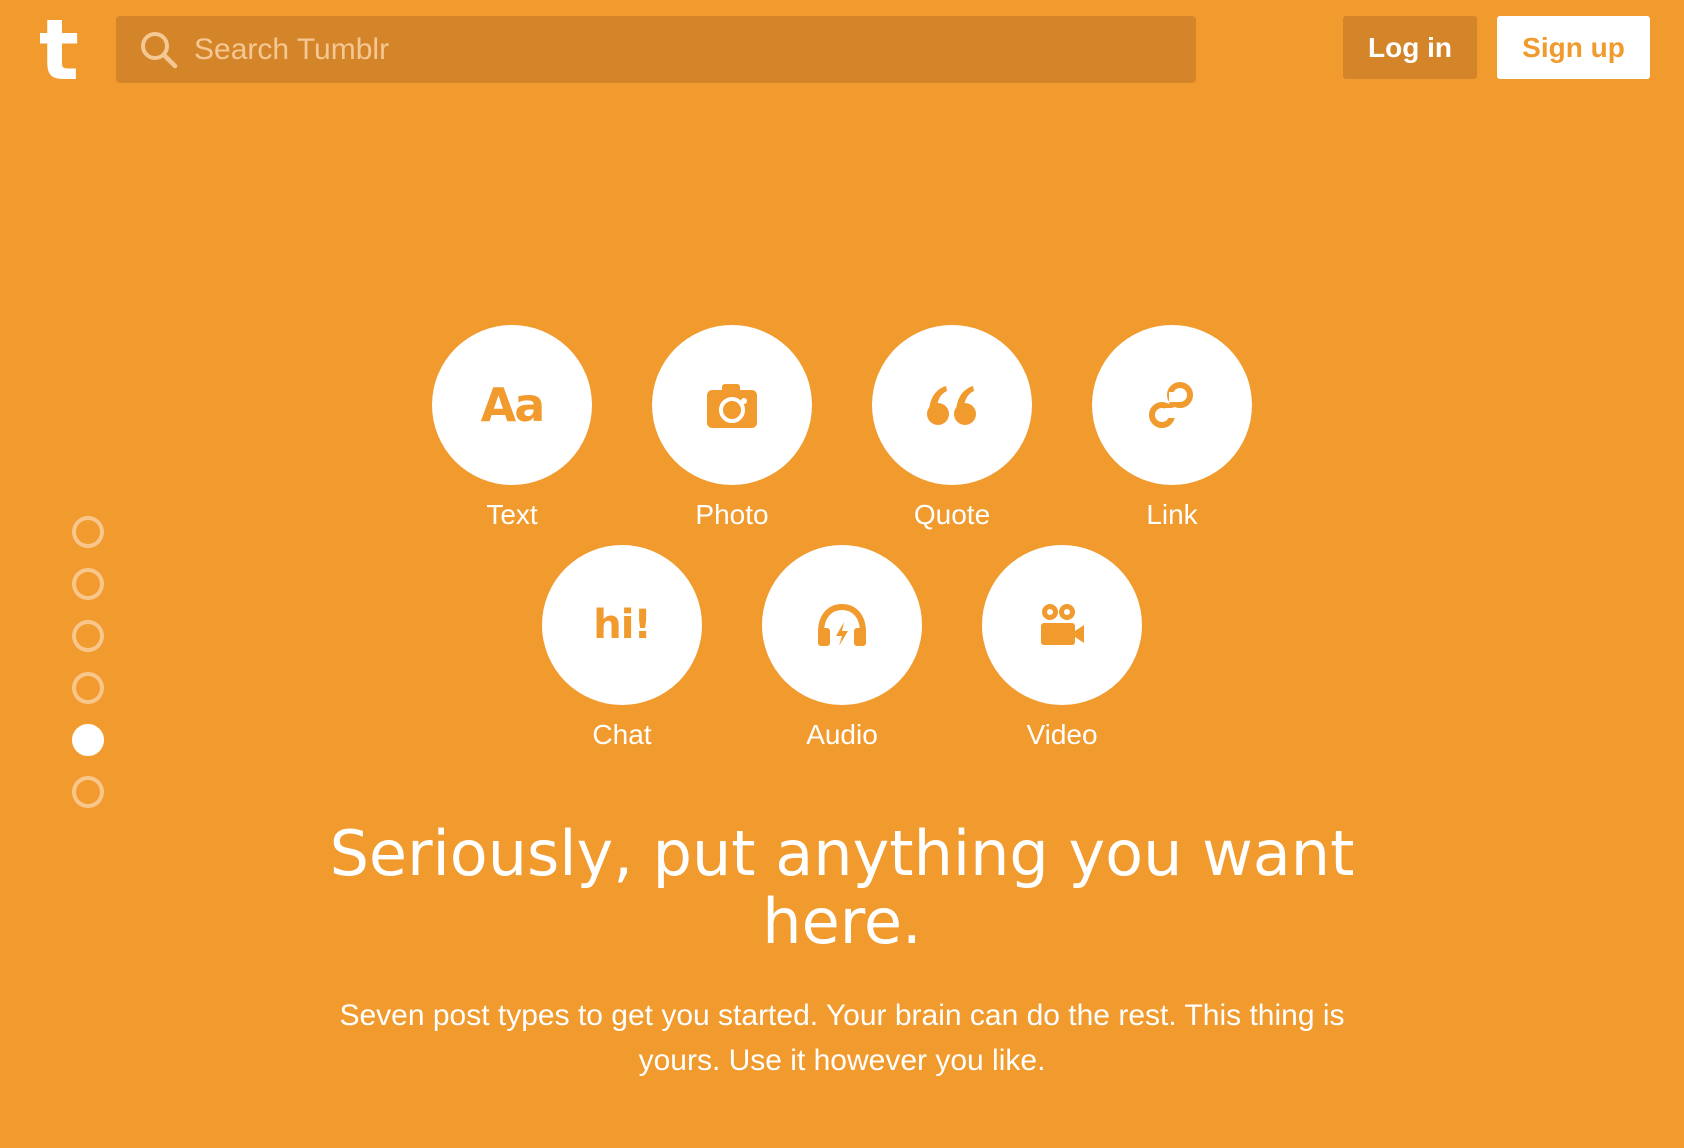 This screenshot has width=1684, height=1148. I want to click on page-headline: Seriously, put anything you want here., so click(842, 887).